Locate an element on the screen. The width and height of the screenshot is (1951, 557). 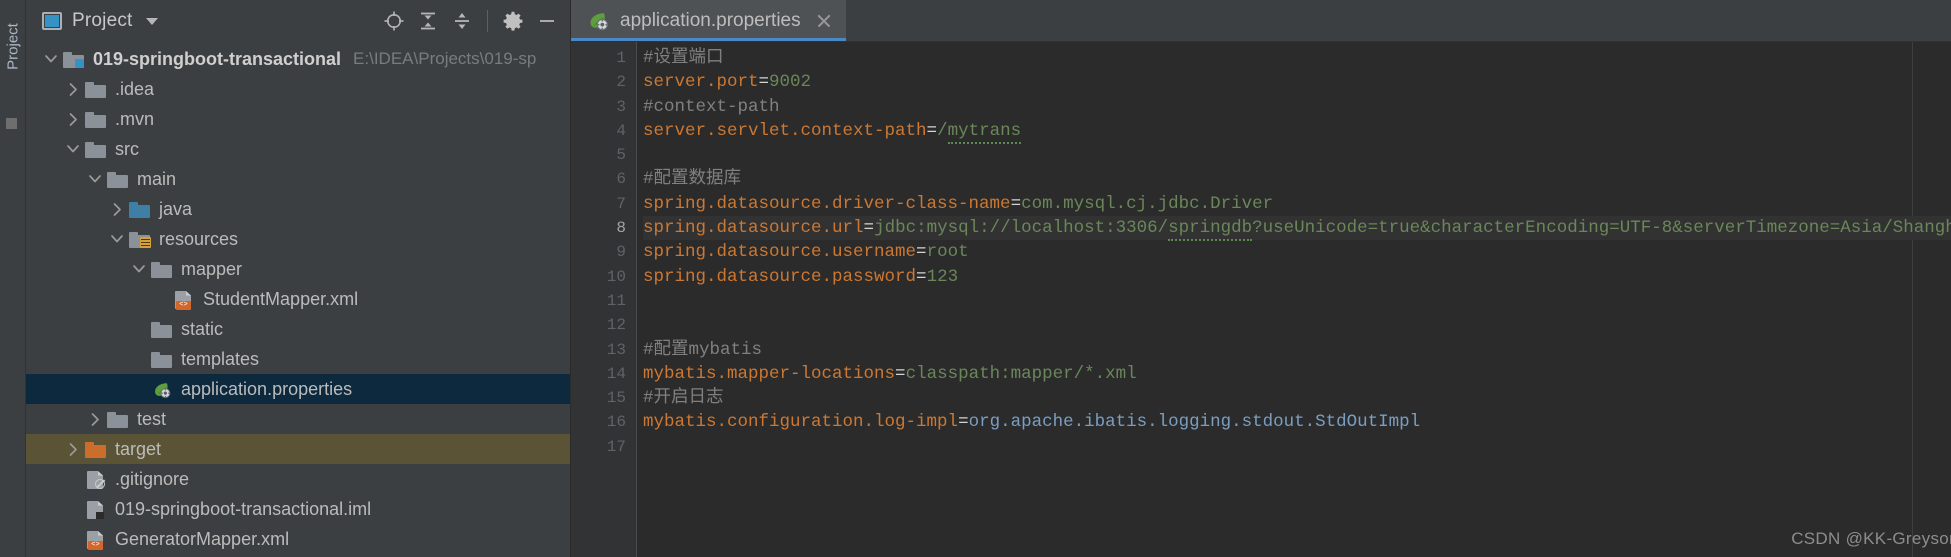
code-line: server.port=9002 is located at coordinates (1297, 82).